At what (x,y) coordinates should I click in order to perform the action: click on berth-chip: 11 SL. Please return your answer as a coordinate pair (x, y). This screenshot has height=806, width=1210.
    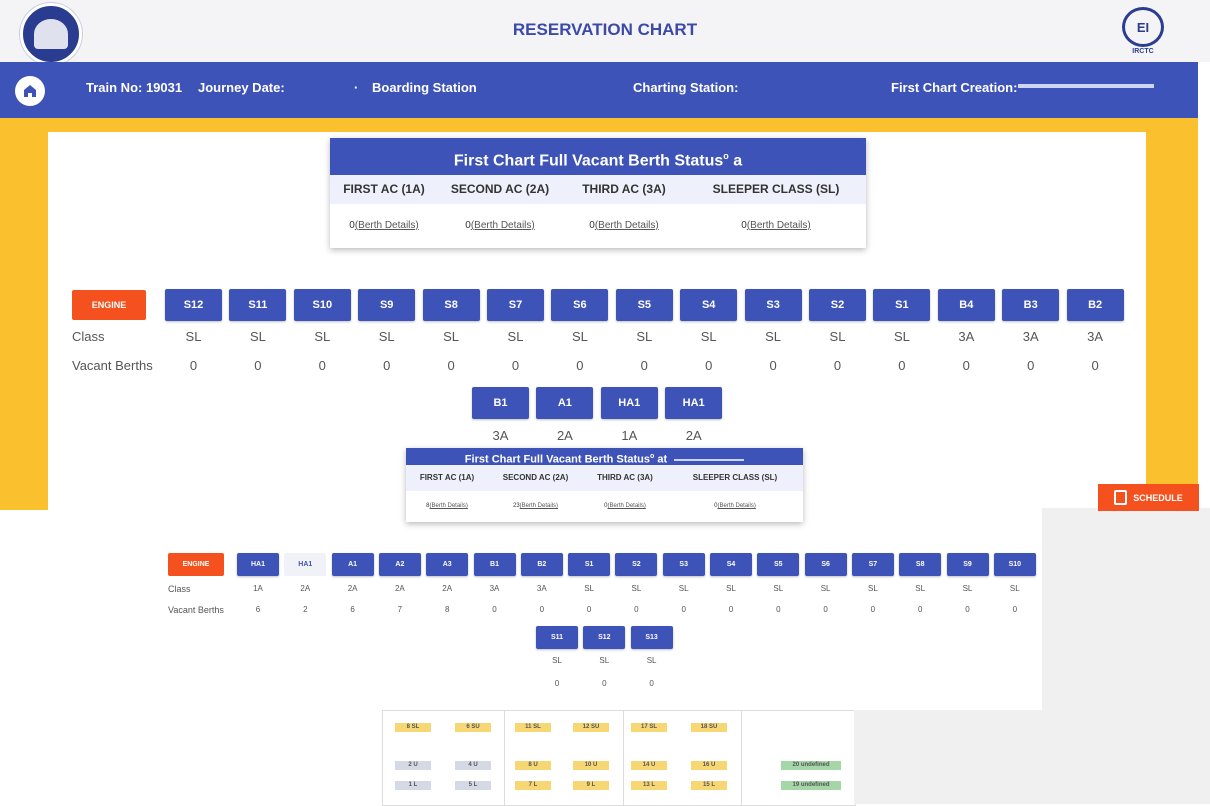
    Looking at the image, I should click on (533, 727).